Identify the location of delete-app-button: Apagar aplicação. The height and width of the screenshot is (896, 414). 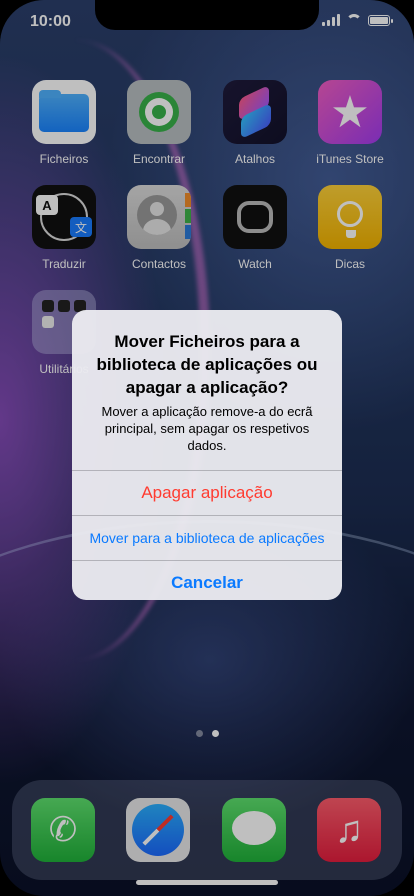
(207, 492).